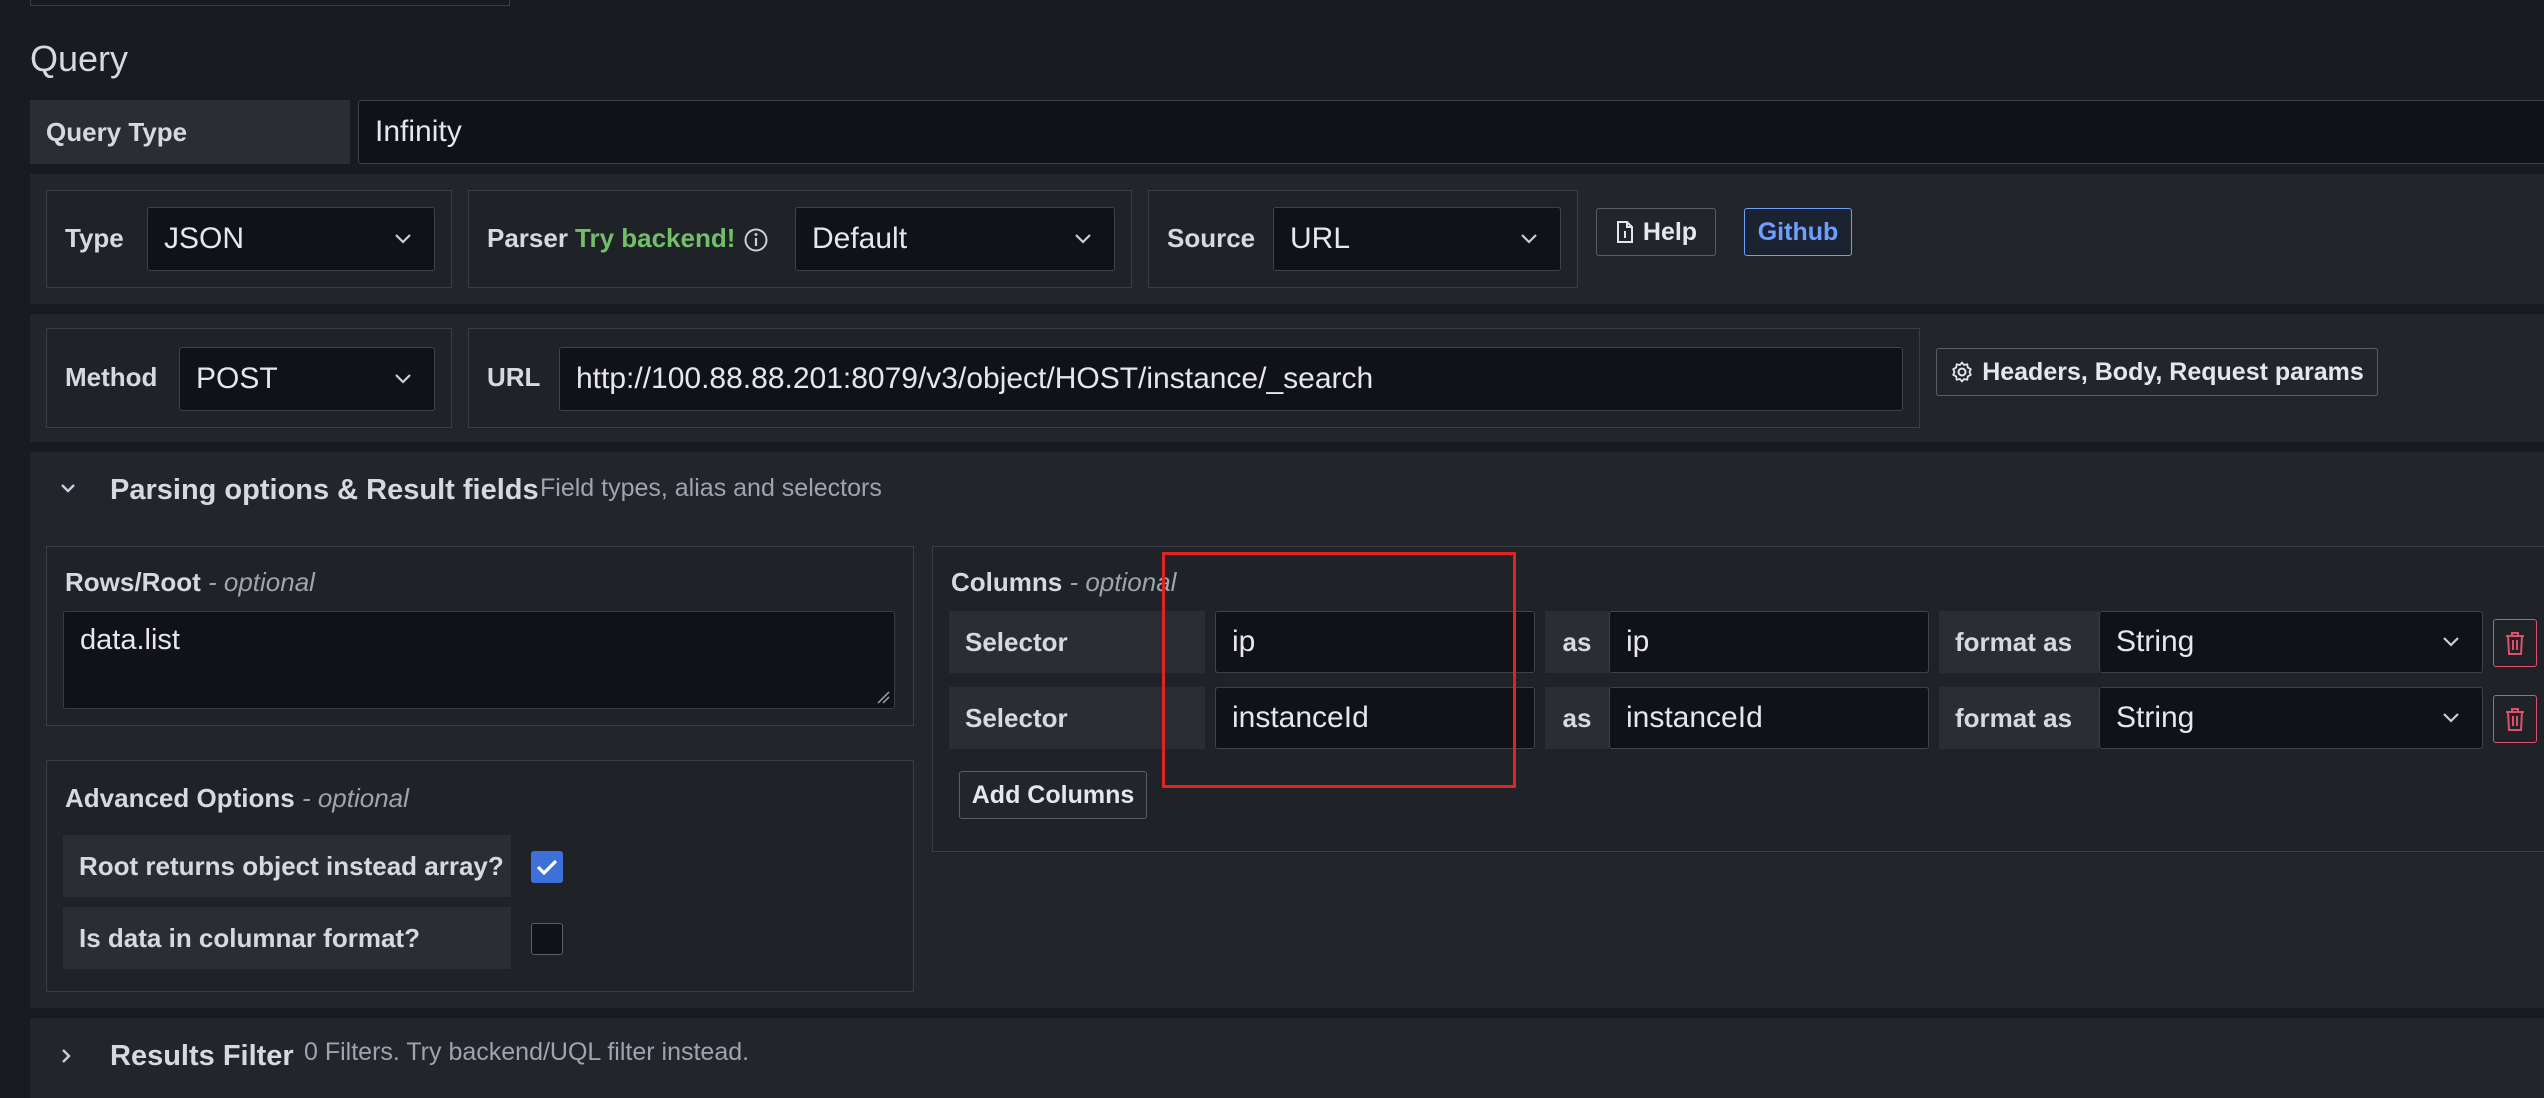  Describe the element at coordinates (756, 240) in the screenshot. I see `info-icon` at that location.